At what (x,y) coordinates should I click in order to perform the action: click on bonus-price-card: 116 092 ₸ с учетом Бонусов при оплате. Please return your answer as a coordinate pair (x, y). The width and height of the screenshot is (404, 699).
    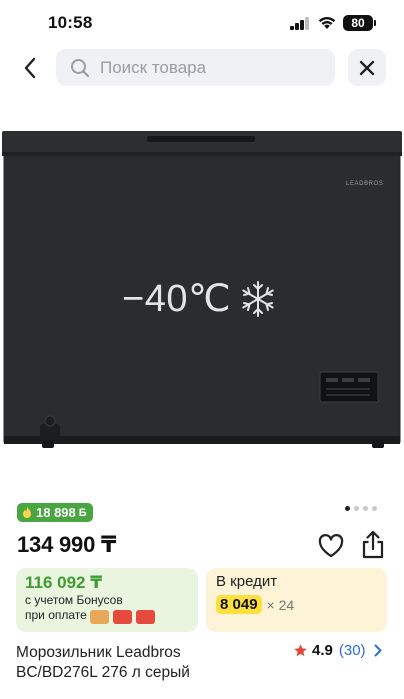
    Looking at the image, I should click on (107, 600).